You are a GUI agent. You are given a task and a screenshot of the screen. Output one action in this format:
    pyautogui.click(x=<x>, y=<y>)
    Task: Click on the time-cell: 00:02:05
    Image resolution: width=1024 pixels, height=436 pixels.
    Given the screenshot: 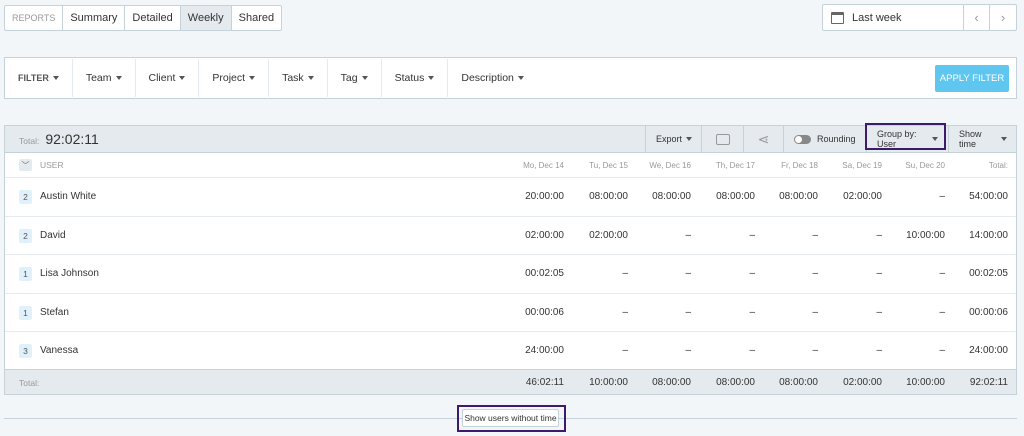 What is the action you would take?
    pyautogui.click(x=544, y=273)
    